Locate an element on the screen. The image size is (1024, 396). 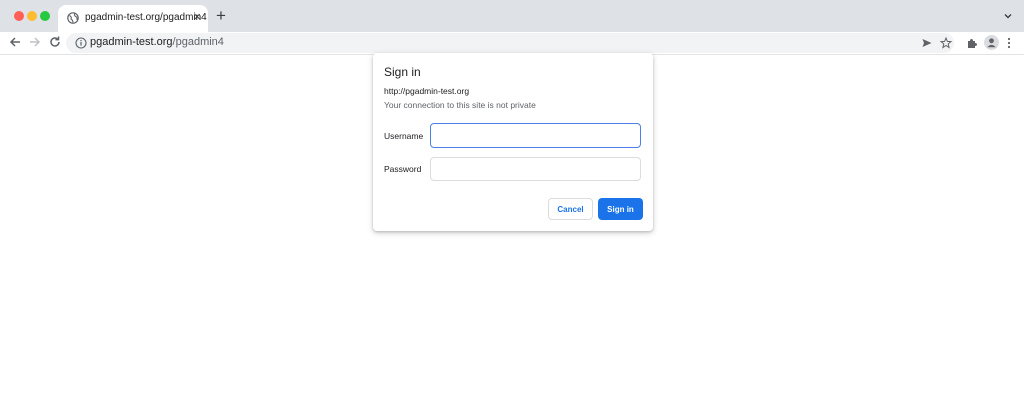
sign-in-button: Sign in is located at coordinates (620, 209).